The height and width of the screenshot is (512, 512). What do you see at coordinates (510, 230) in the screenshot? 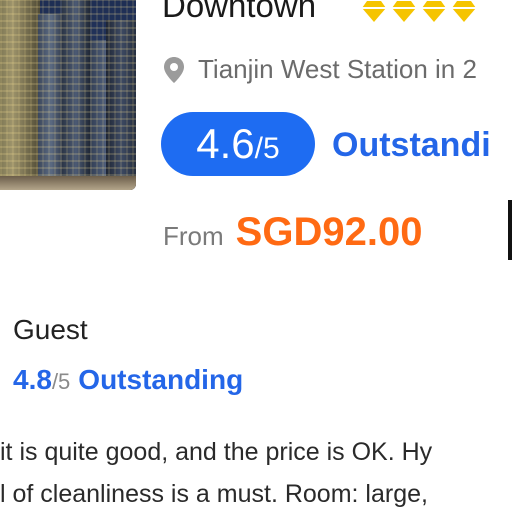
I see `edge-divider` at bounding box center [510, 230].